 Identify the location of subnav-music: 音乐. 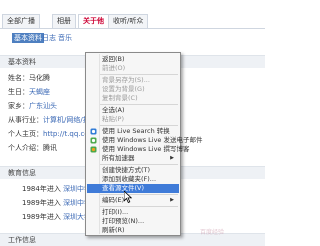
(65, 38).